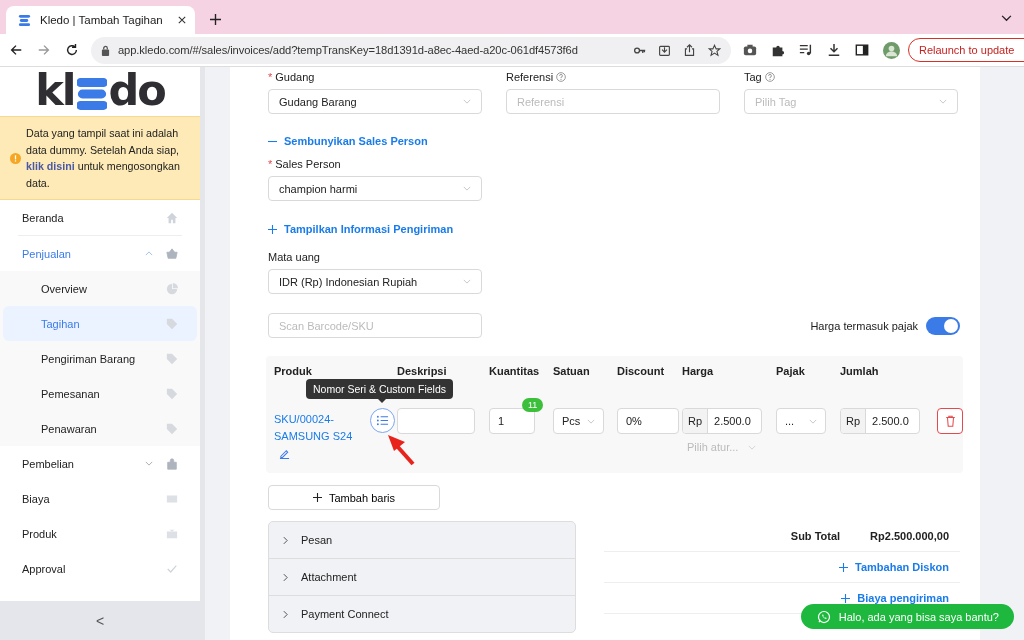 The image size is (1024, 640). Describe the element at coordinates (172, 463) in the screenshot. I see `bag-icon` at that location.